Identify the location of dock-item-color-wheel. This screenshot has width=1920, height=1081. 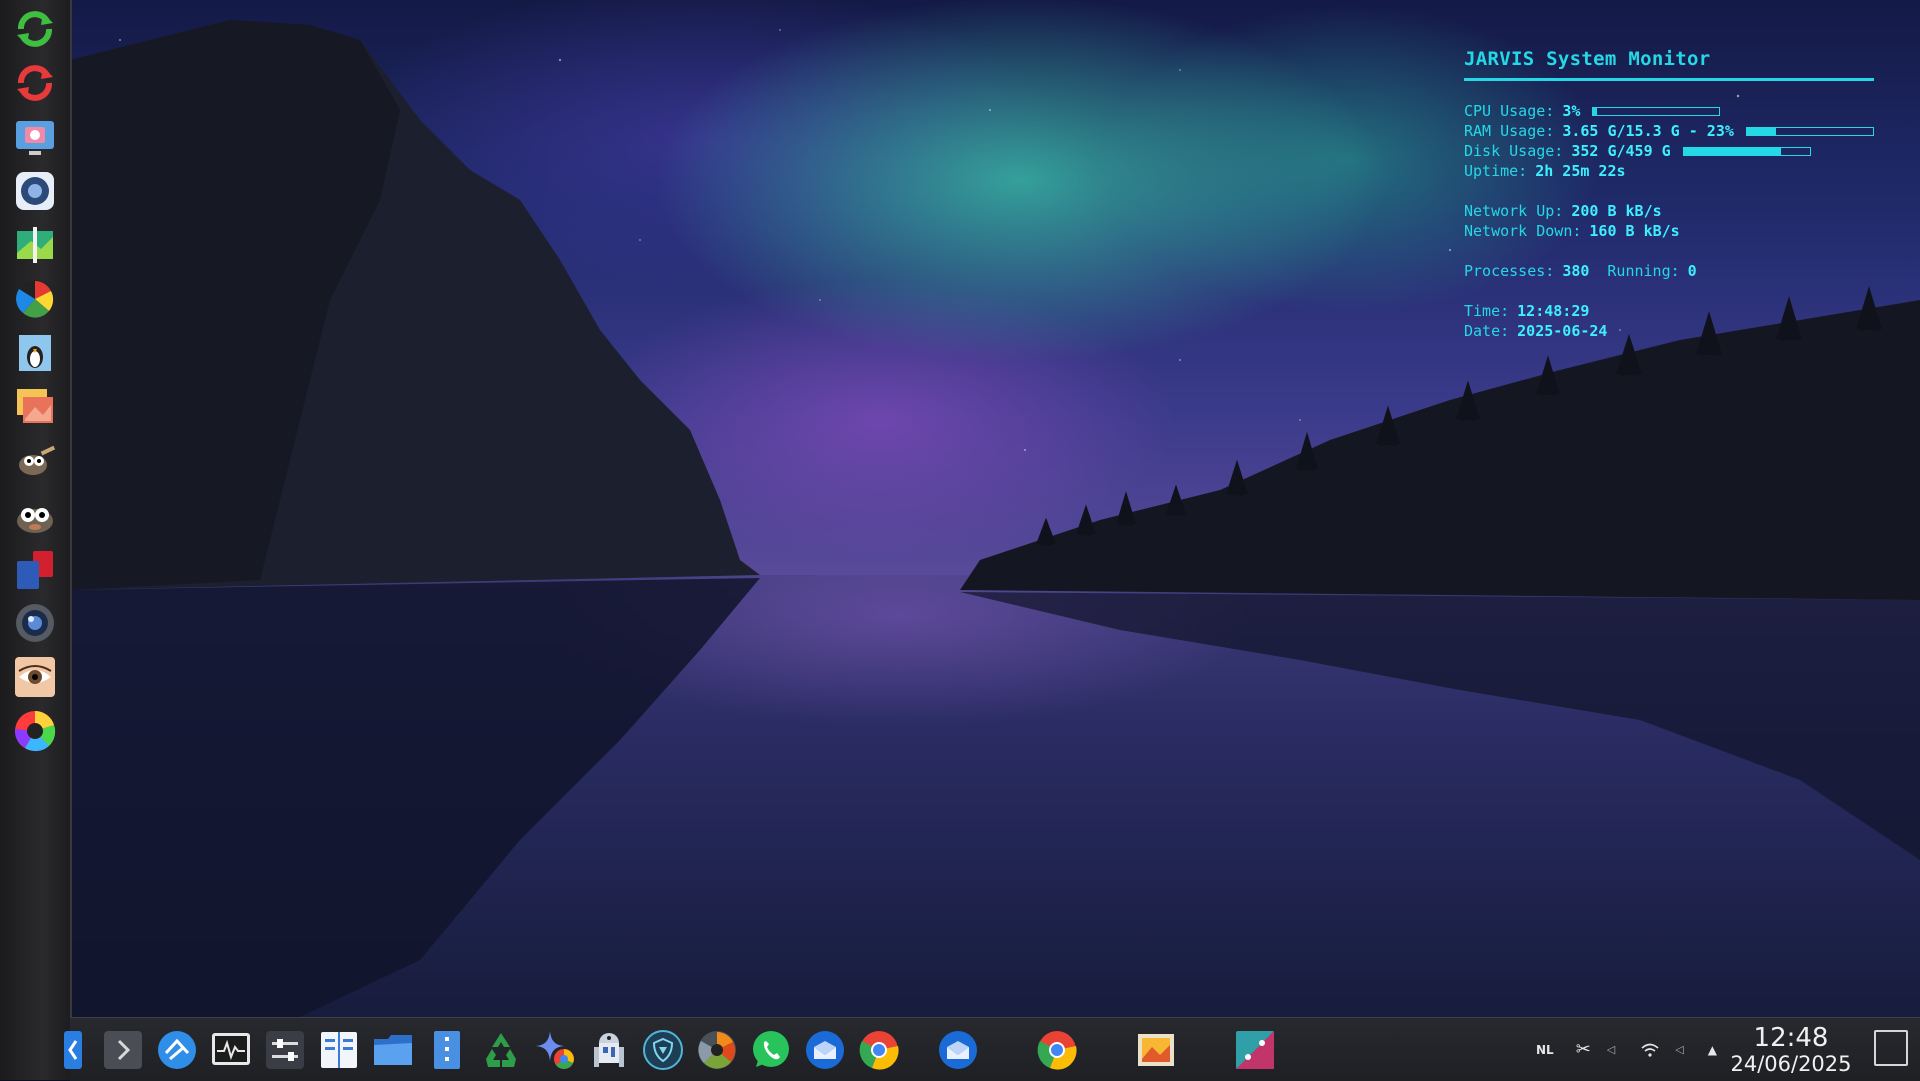
(35, 731).